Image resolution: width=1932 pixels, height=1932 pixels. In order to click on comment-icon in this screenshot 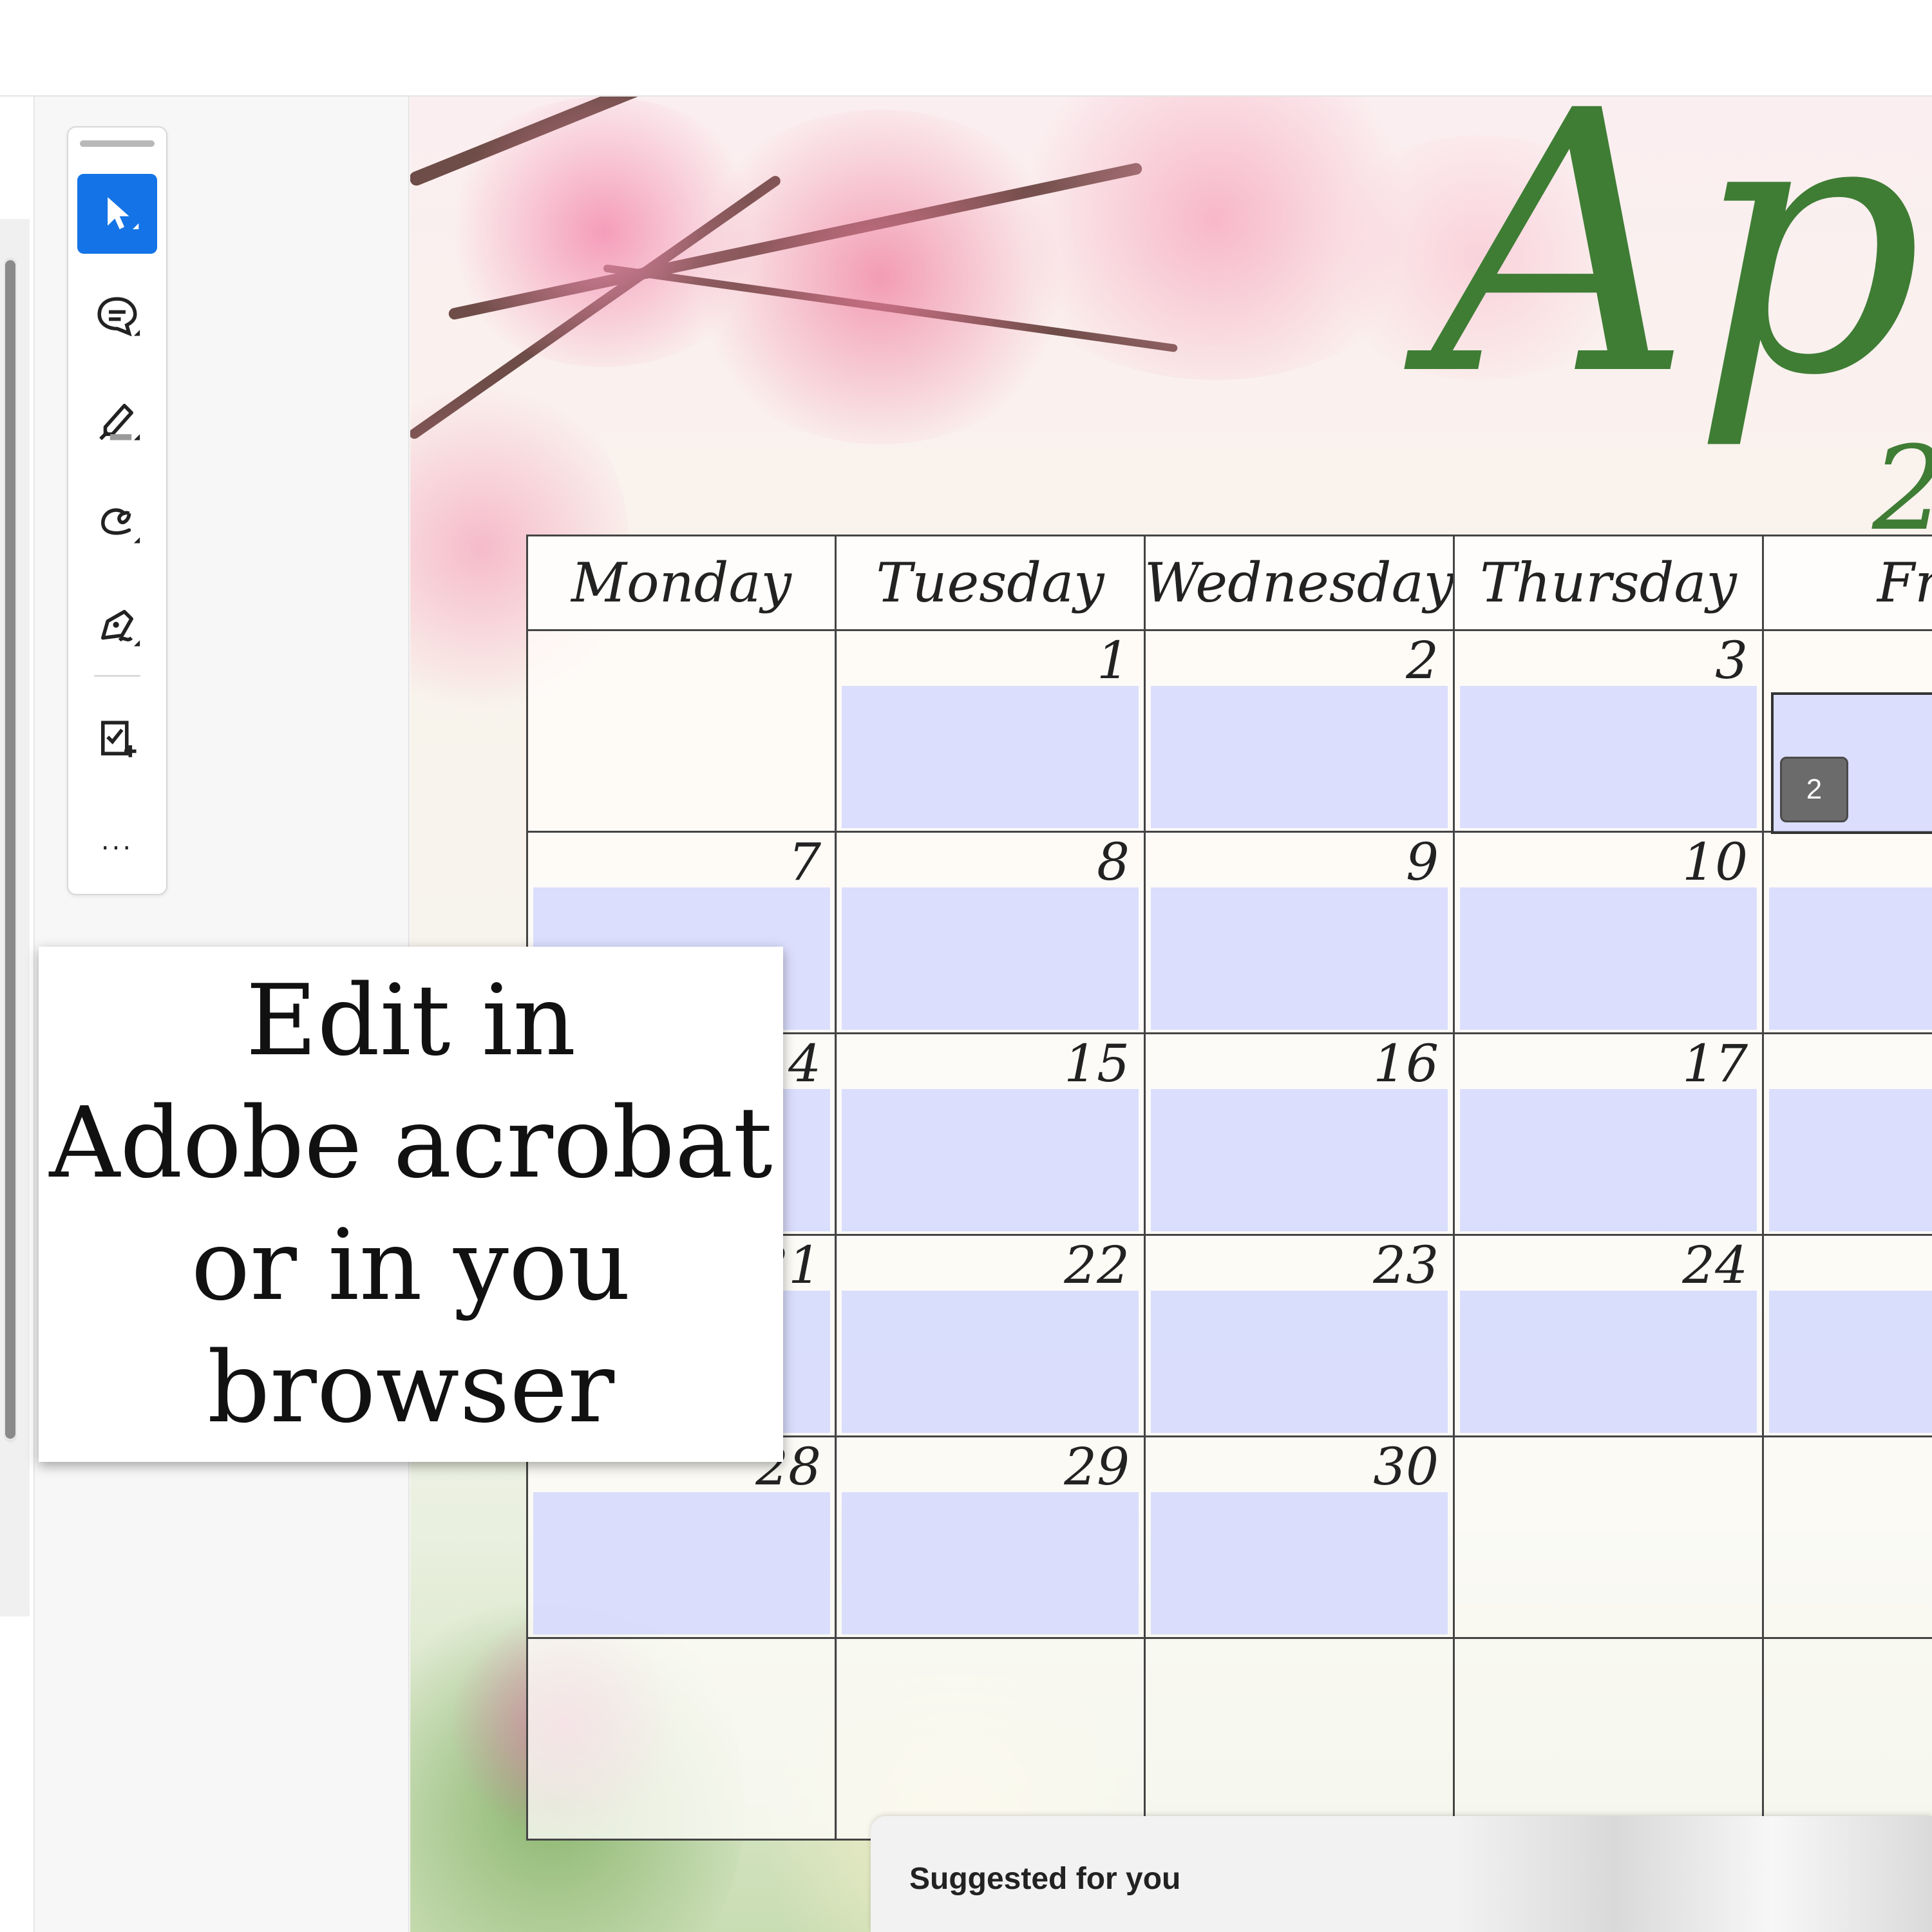, I will do `click(119, 317)`.